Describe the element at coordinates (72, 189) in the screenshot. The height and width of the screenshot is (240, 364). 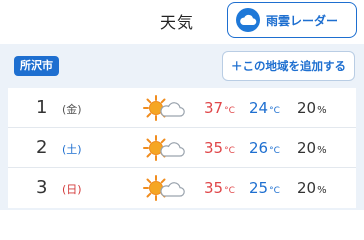
I see `weekday: (日)` at that location.